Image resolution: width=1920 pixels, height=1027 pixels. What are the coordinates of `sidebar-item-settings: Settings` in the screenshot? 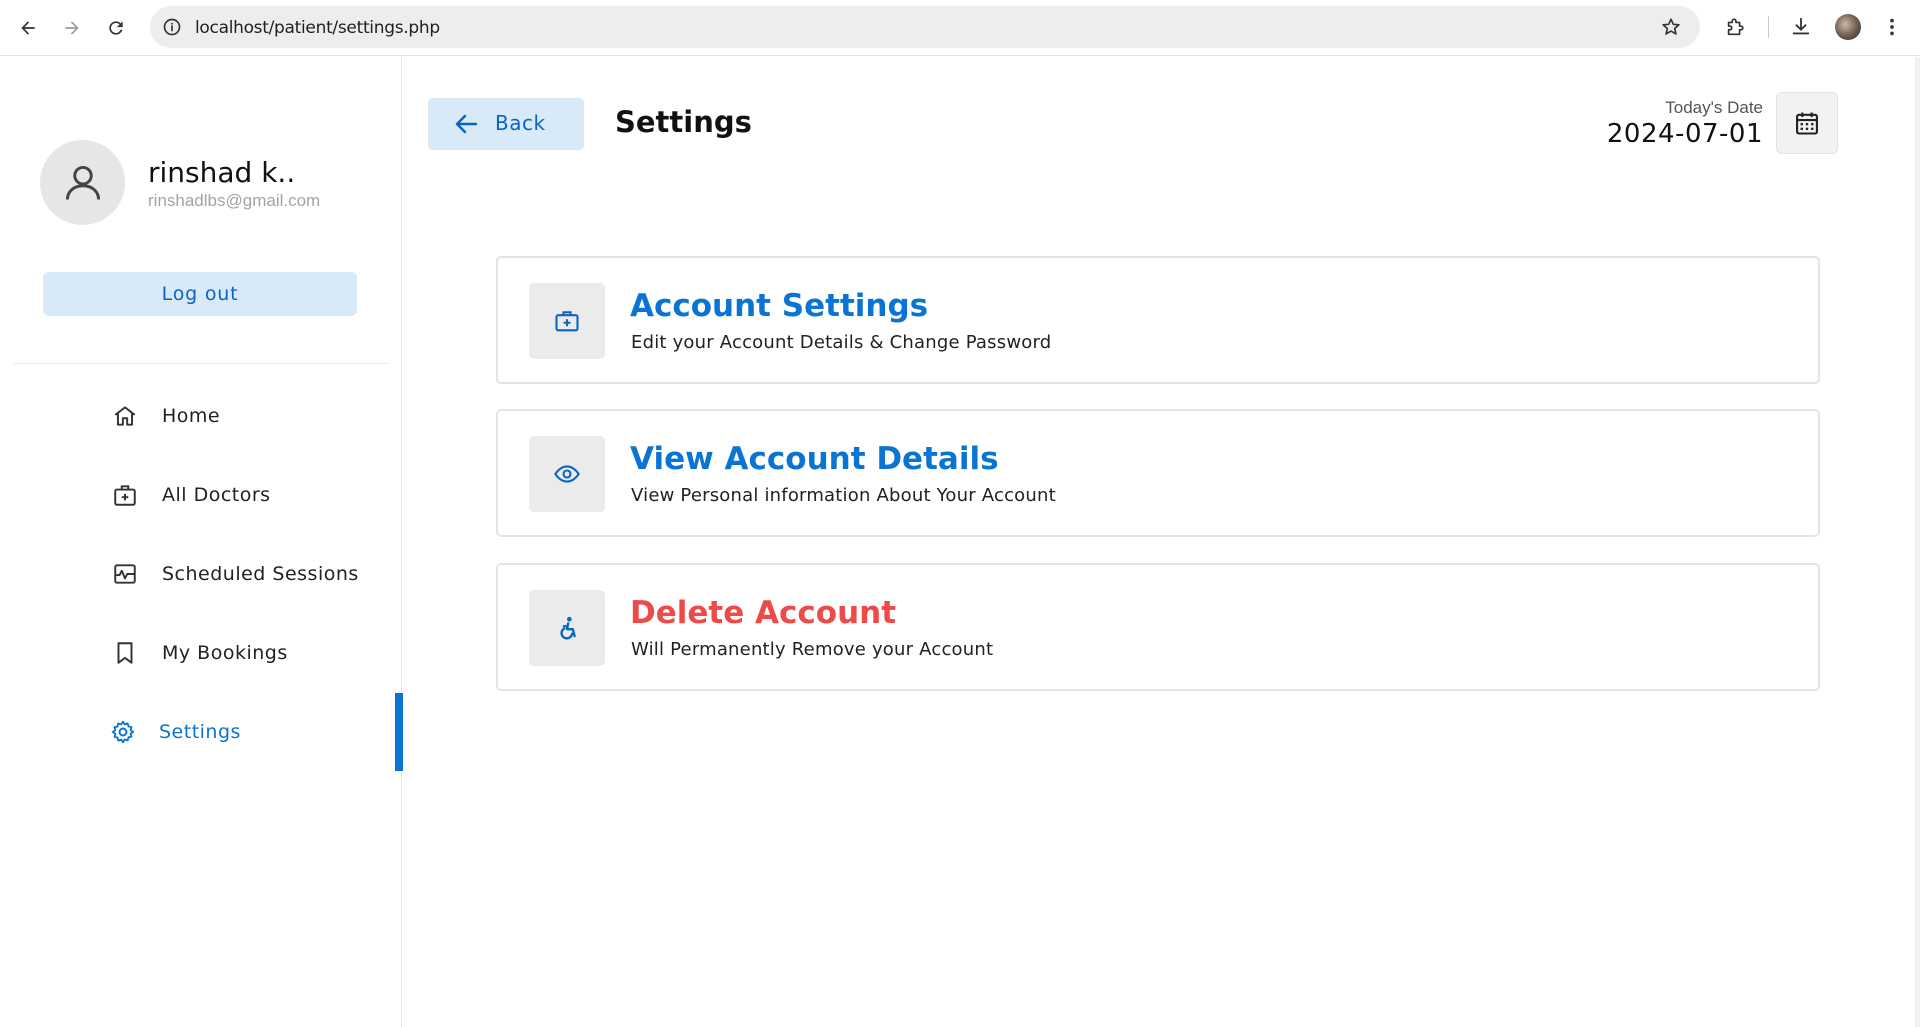 It's located at (201, 732).